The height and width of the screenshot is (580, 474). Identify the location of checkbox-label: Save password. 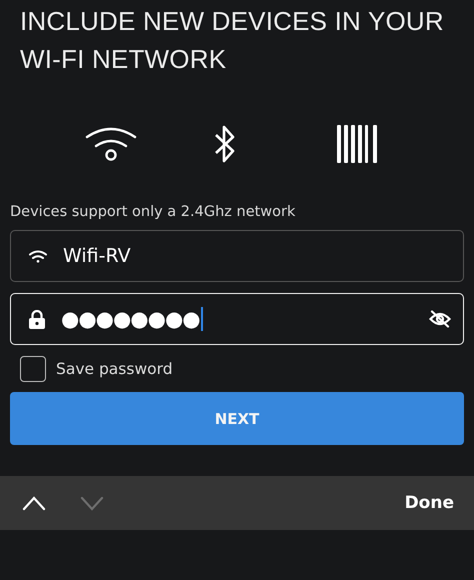
(114, 369).